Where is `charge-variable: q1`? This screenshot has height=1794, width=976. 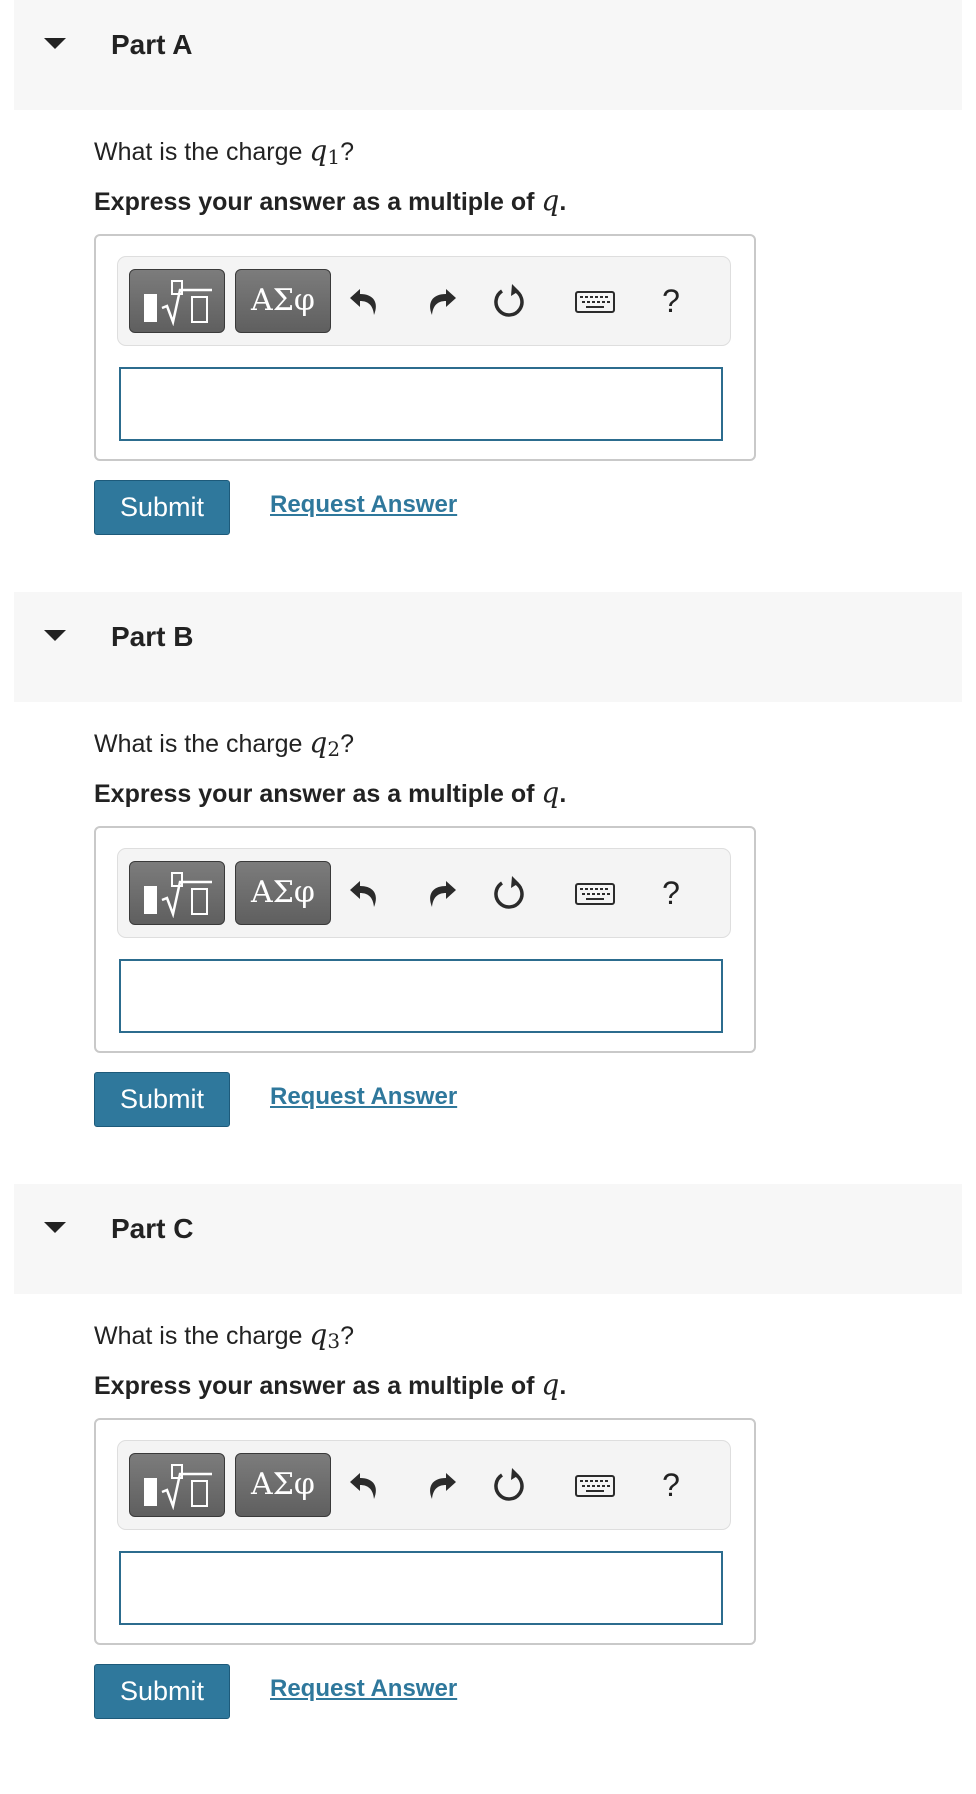 charge-variable: q1 is located at coordinates (325, 151).